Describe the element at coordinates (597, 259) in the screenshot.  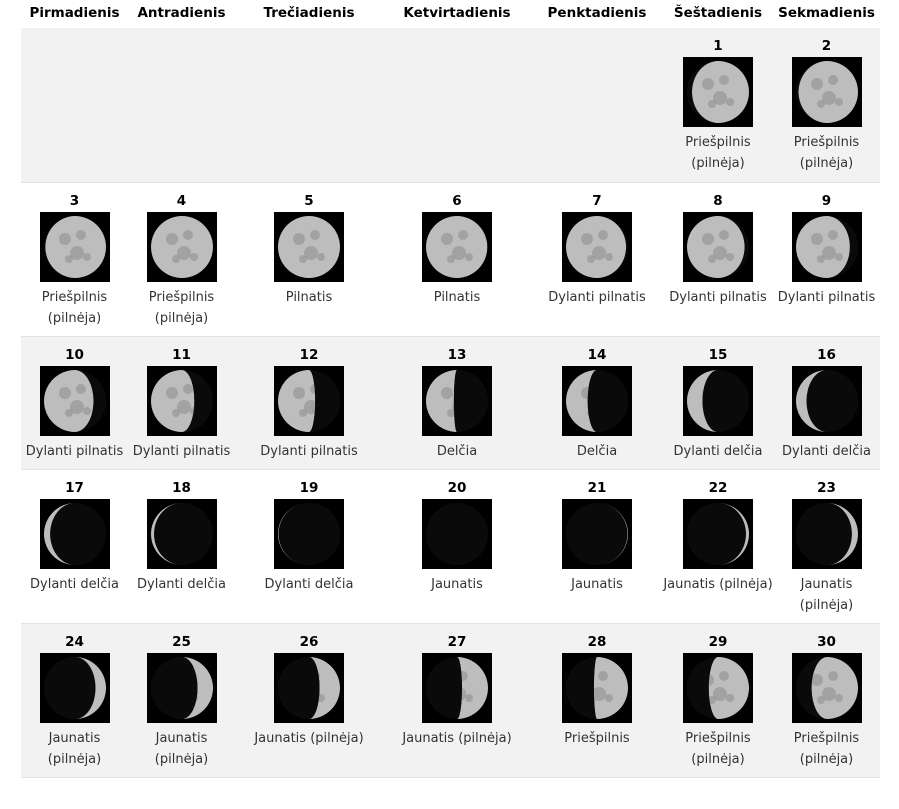
I see `day-cell: 7 Dylanti pilnatis` at that location.